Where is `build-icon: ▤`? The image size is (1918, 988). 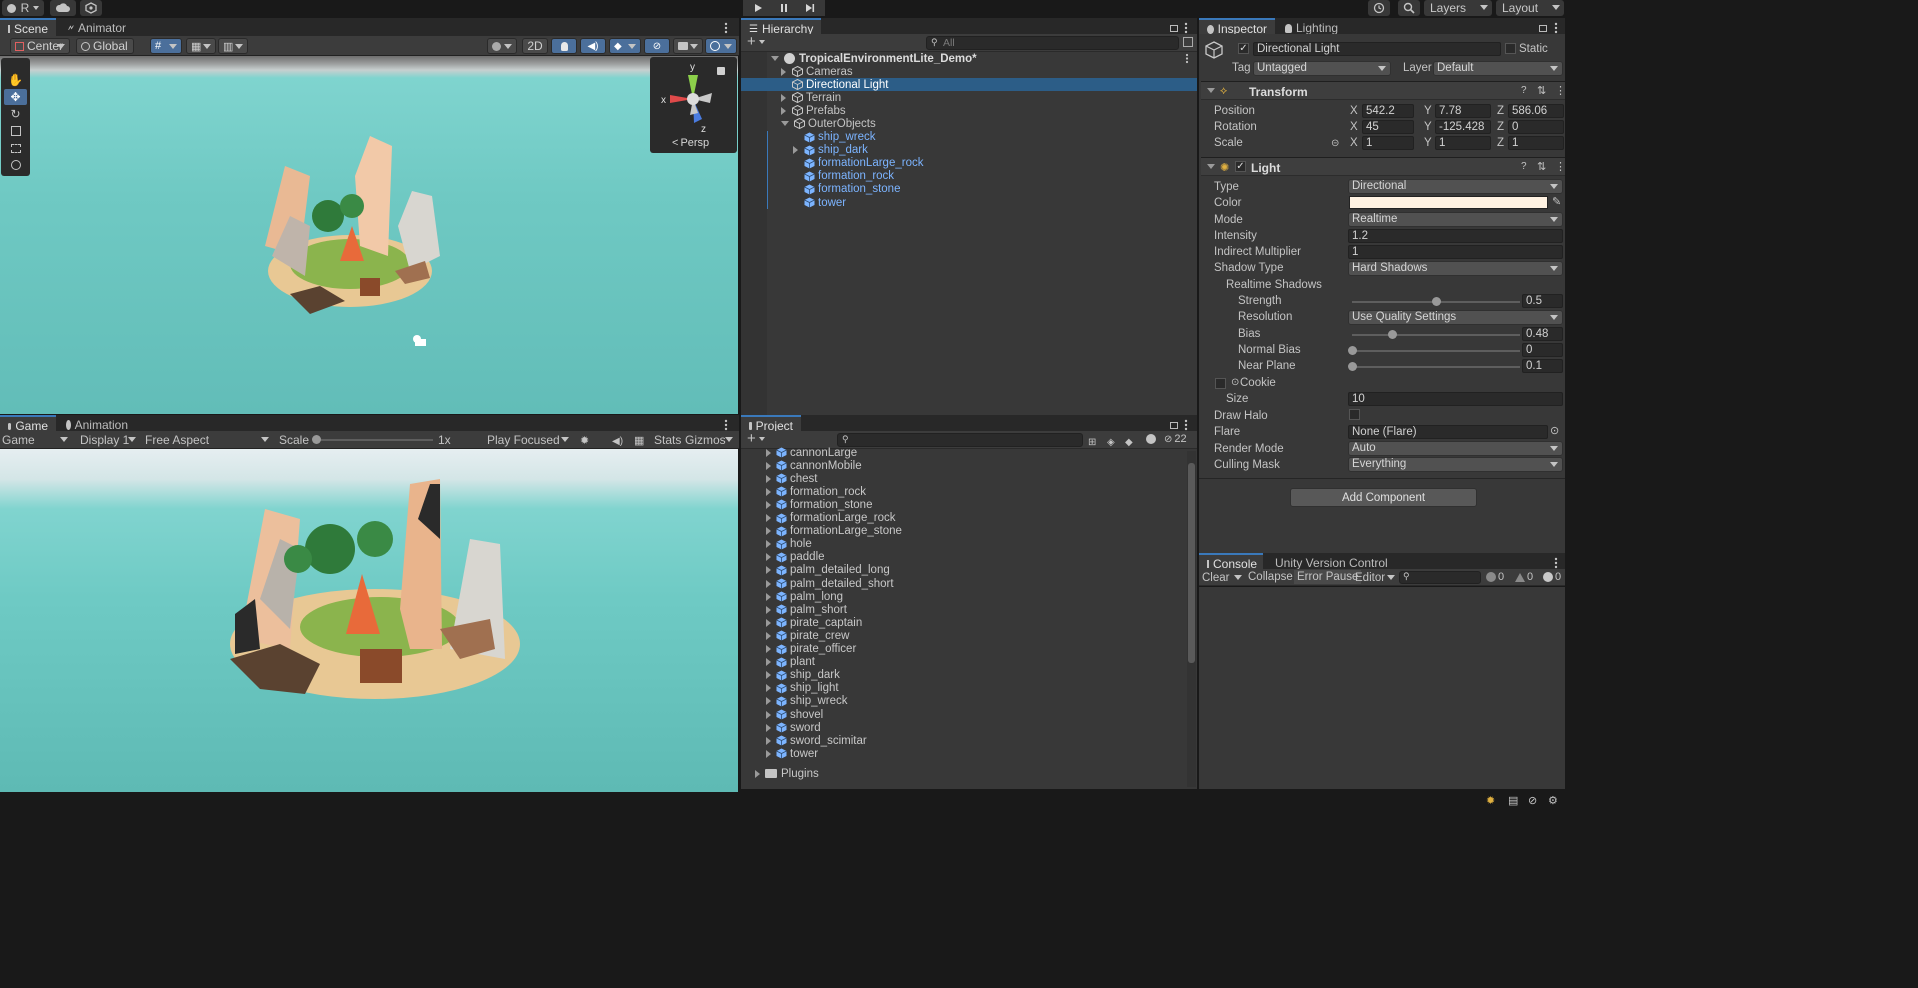 build-icon: ▤ is located at coordinates (1513, 800).